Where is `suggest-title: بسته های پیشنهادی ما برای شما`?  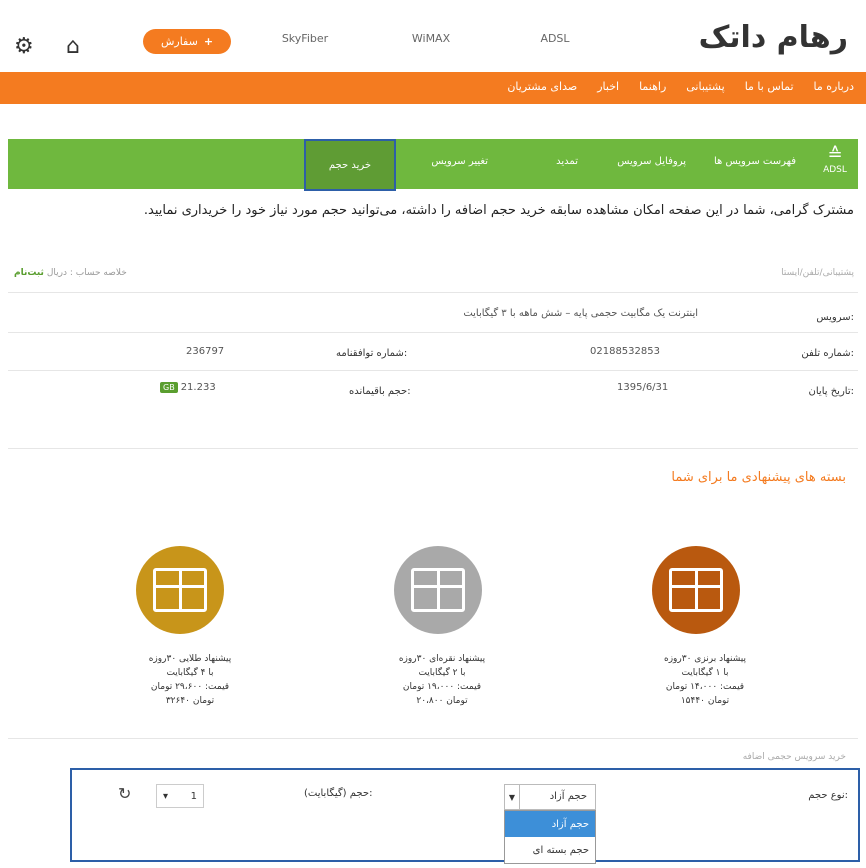
suggest-title: بسته های پیشنهادی ما برای شما is located at coordinates (758, 477).